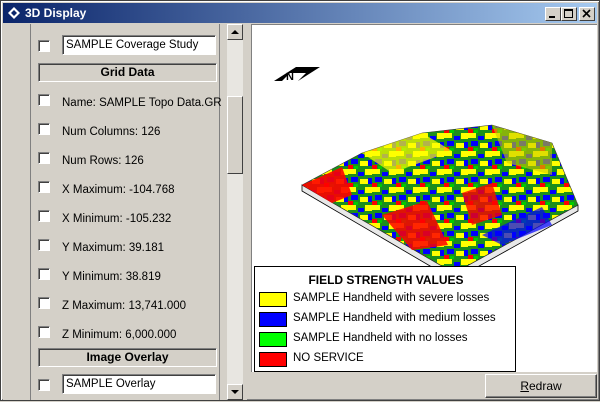 The width and height of the screenshot is (600, 402). I want to click on title-bar: 3D Display, so click(300, 13).